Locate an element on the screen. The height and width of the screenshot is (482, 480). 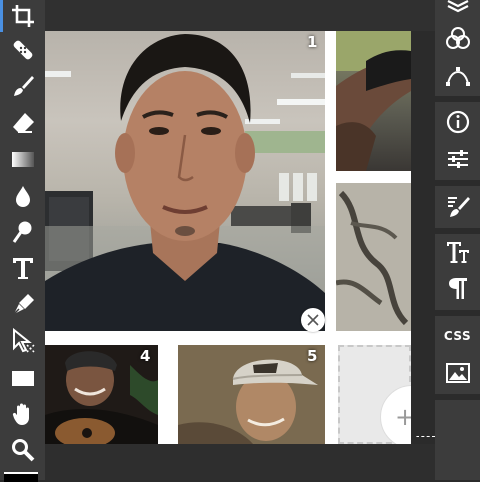
type-icon is located at coordinates (22, 268).